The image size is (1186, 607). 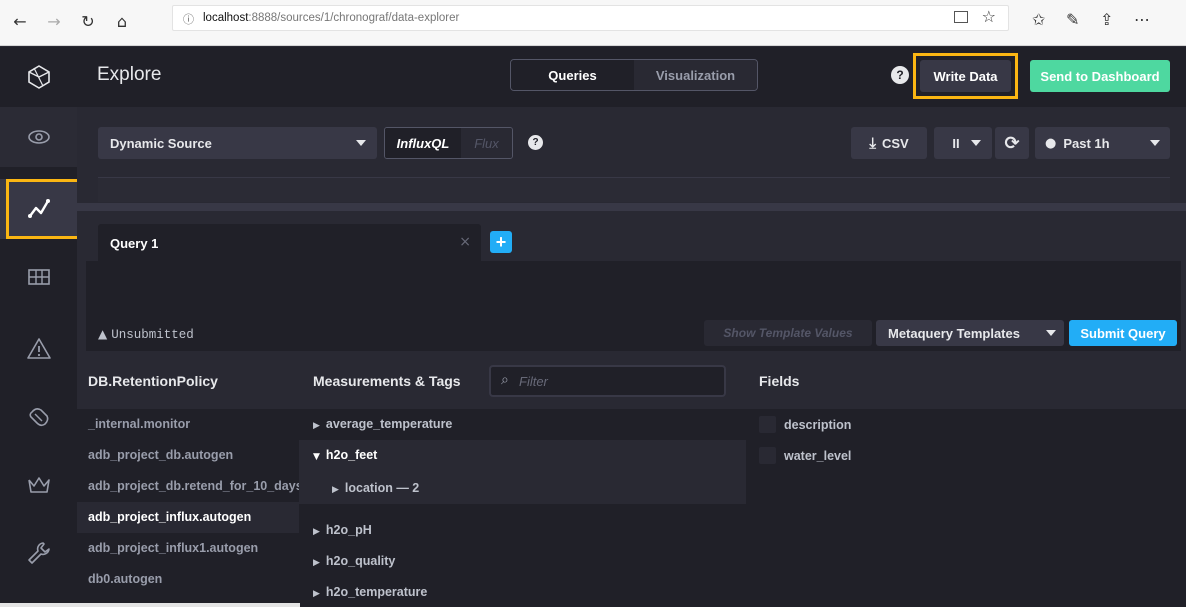 I want to click on show-template-values-button: Show Template Values, so click(x=788, y=333).